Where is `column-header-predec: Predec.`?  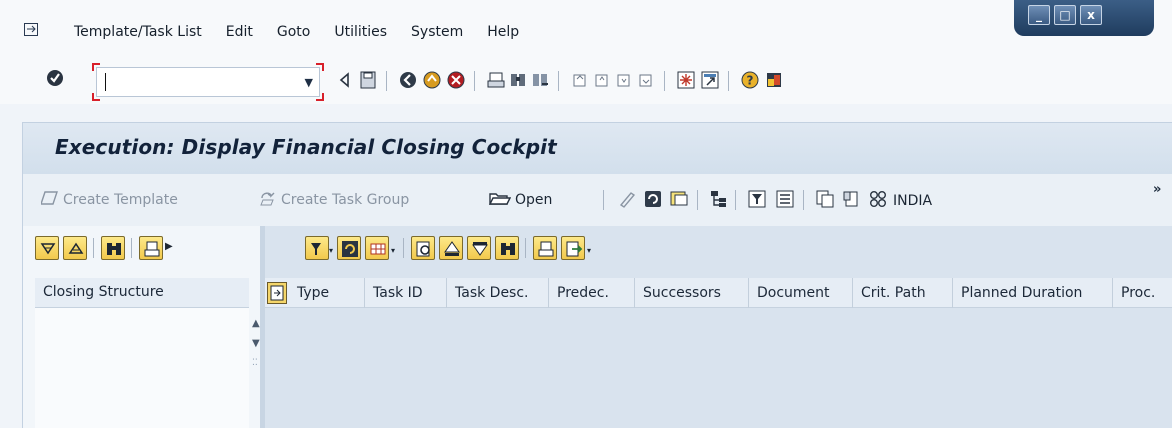
column-header-predec: Predec. is located at coordinates (592, 293).